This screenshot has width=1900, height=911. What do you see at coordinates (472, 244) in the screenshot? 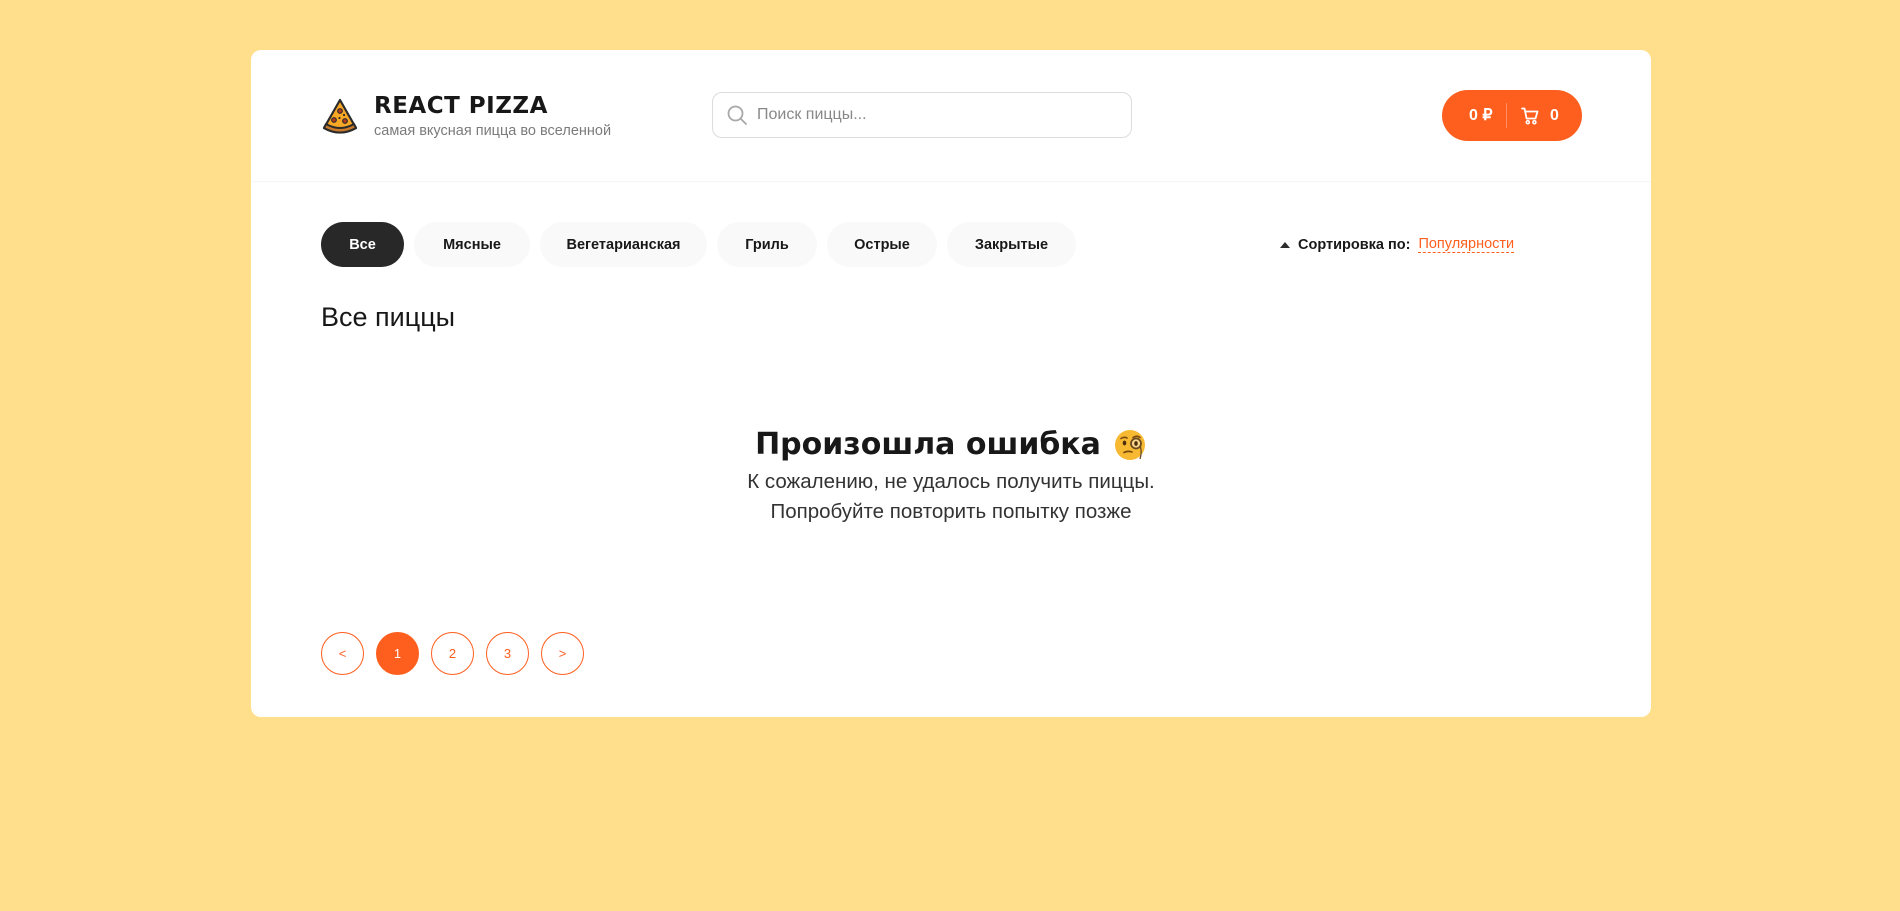
I see `category-meat: Мясные` at bounding box center [472, 244].